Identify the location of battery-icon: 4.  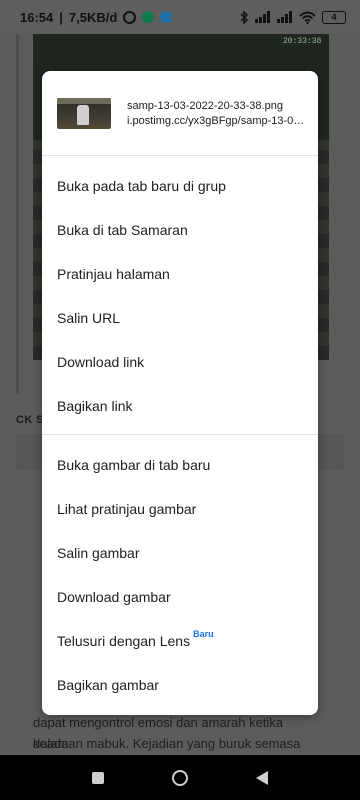
(334, 17).